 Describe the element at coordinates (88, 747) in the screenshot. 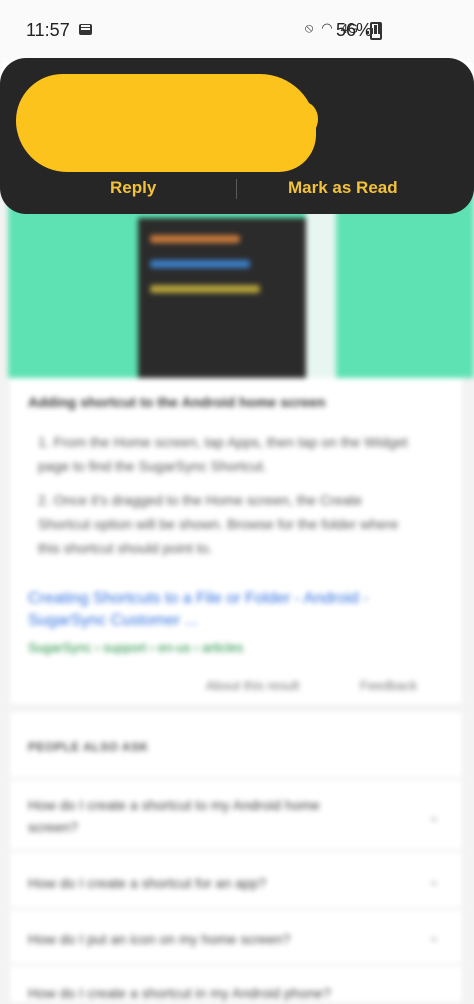

I see `people-also-ask-header: PEOPLE ALSO ASK` at that location.